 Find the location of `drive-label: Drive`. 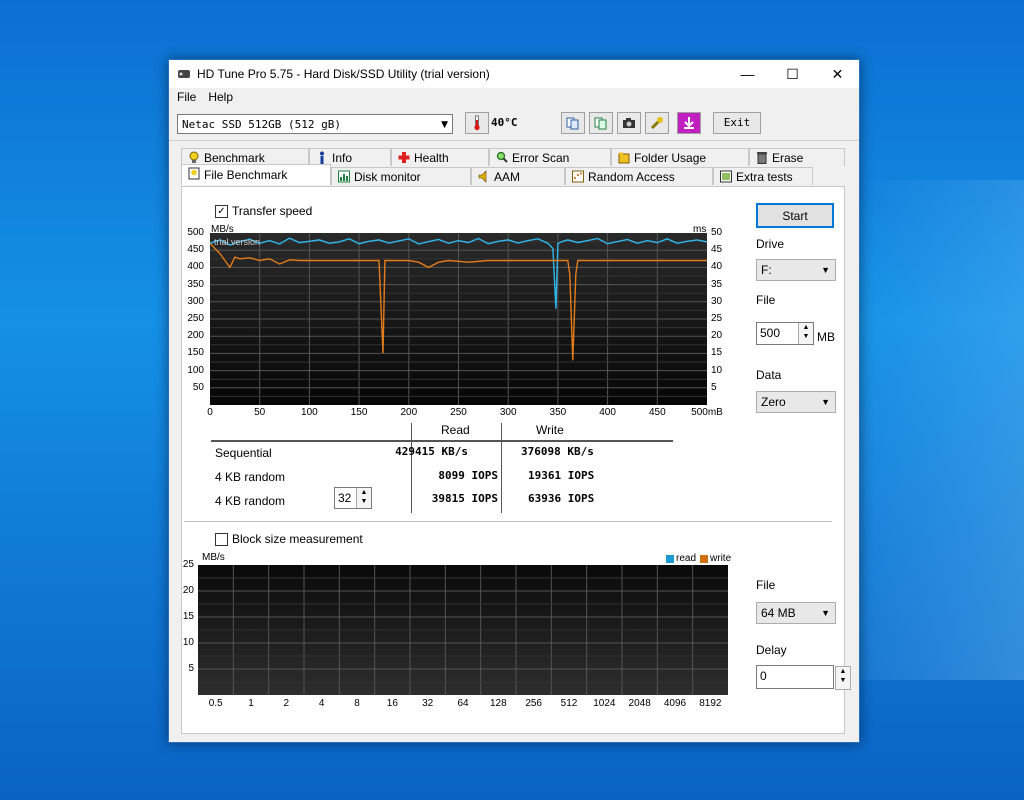

drive-label: Drive is located at coordinates (770, 244).